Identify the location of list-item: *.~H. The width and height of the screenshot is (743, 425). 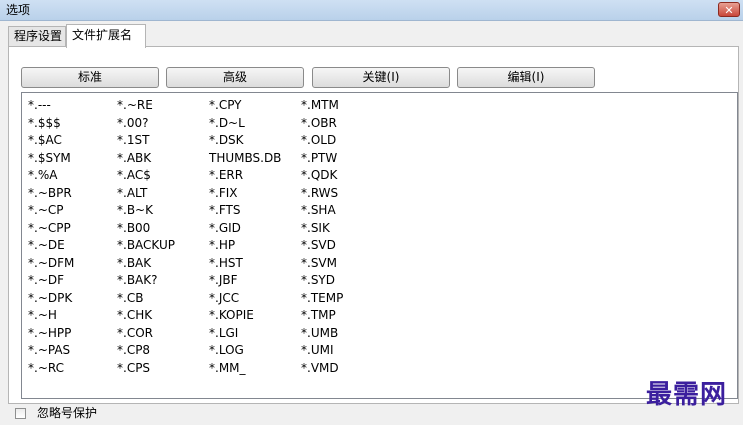
(51, 316).